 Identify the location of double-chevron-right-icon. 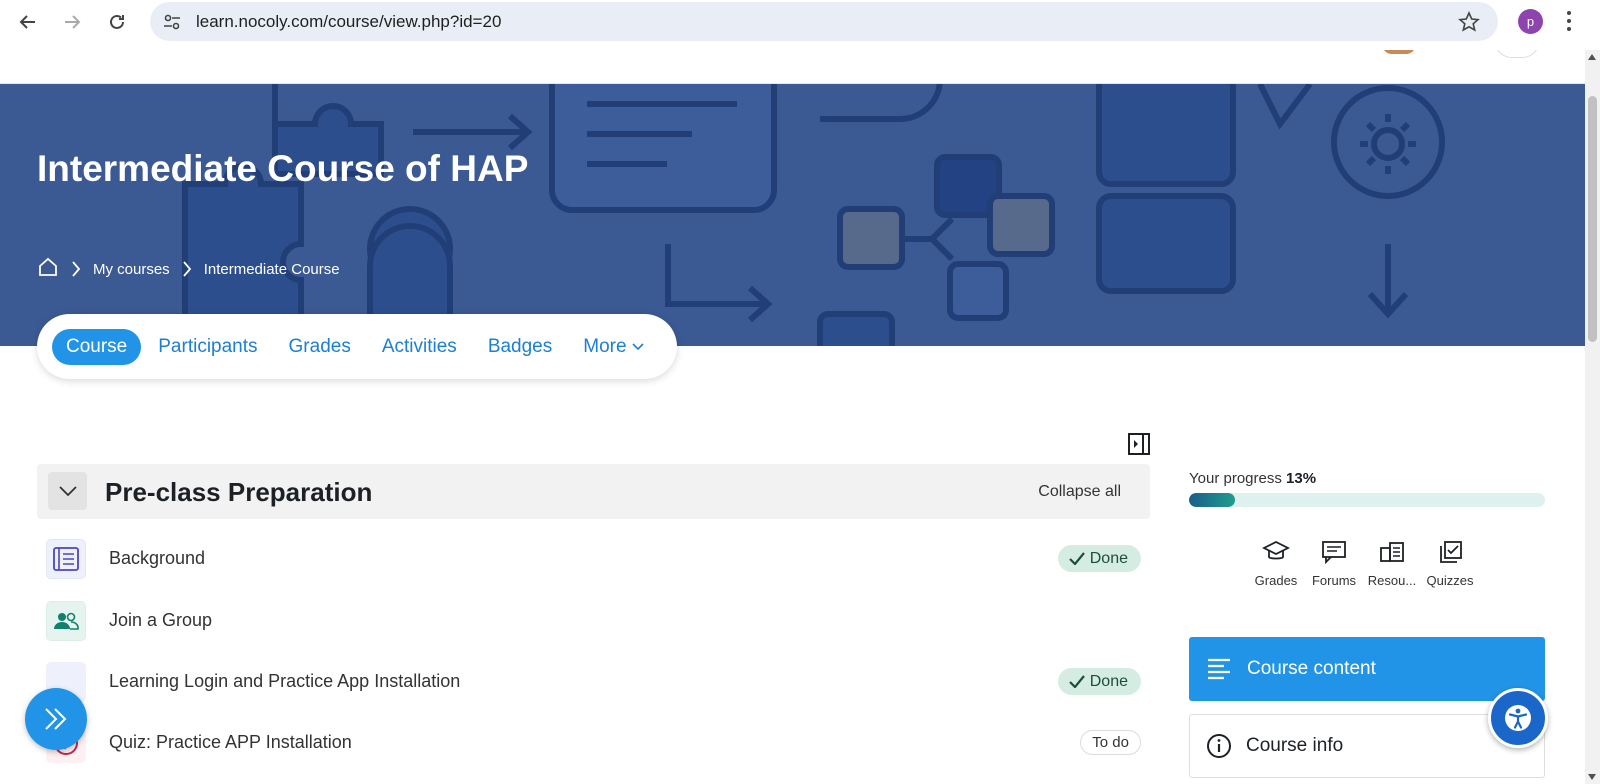
(56, 719).